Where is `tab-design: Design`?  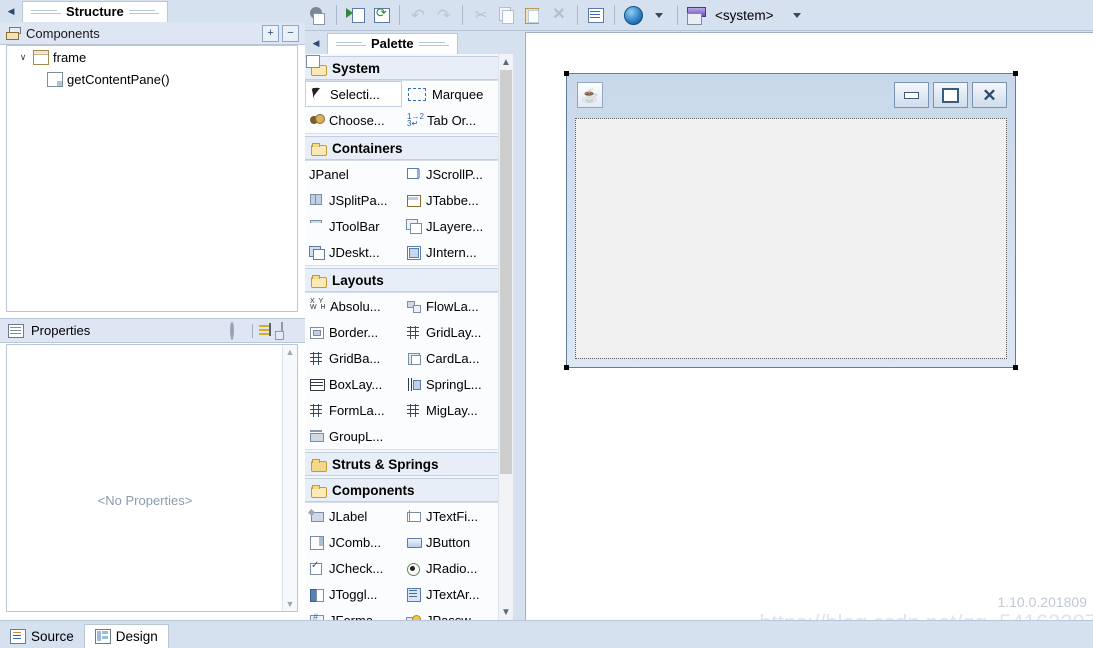 tab-design: Design is located at coordinates (126, 636).